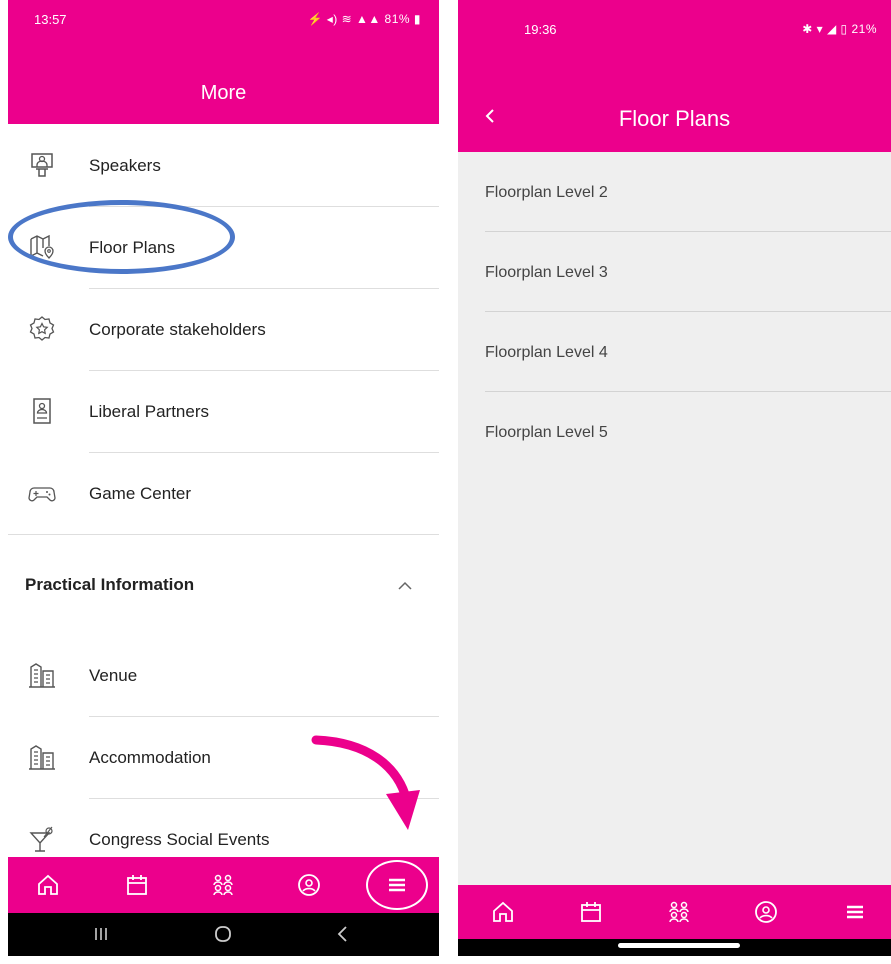 The height and width of the screenshot is (964, 891). Describe the element at coordinates (50, 19) in the screenshot. I see `status-time: 13:57` at that location.